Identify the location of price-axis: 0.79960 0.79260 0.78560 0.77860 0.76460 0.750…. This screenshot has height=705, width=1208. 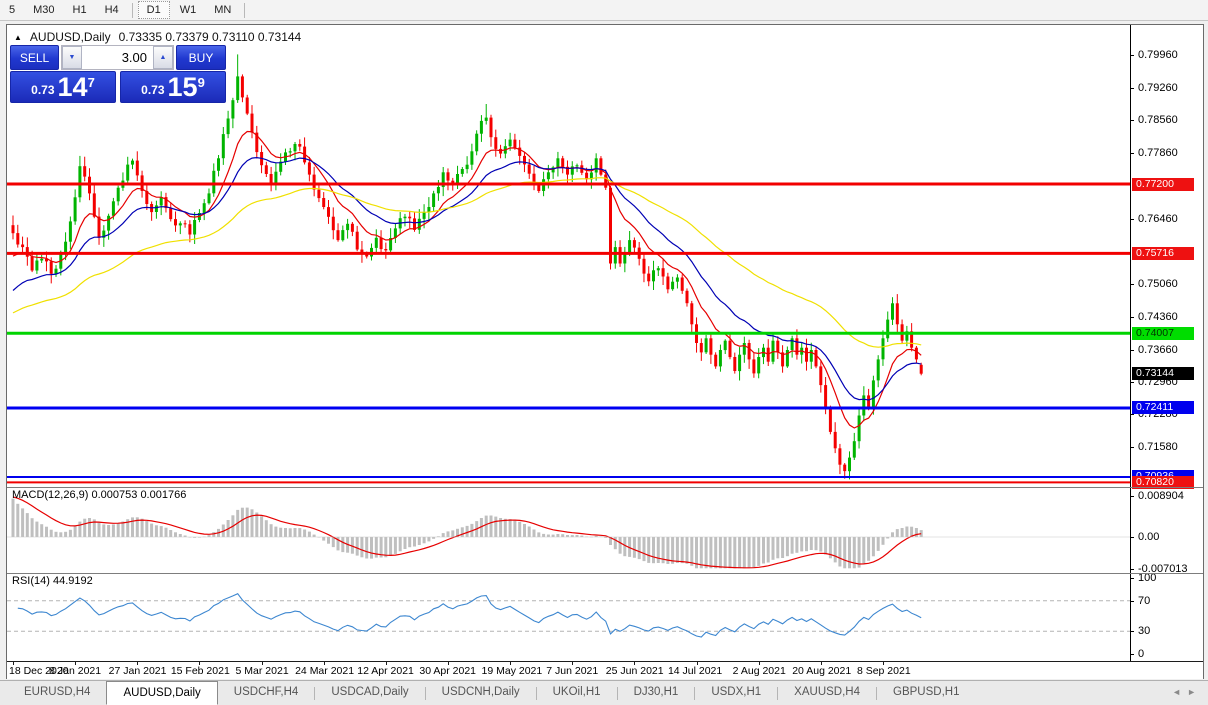
(1166, 343).